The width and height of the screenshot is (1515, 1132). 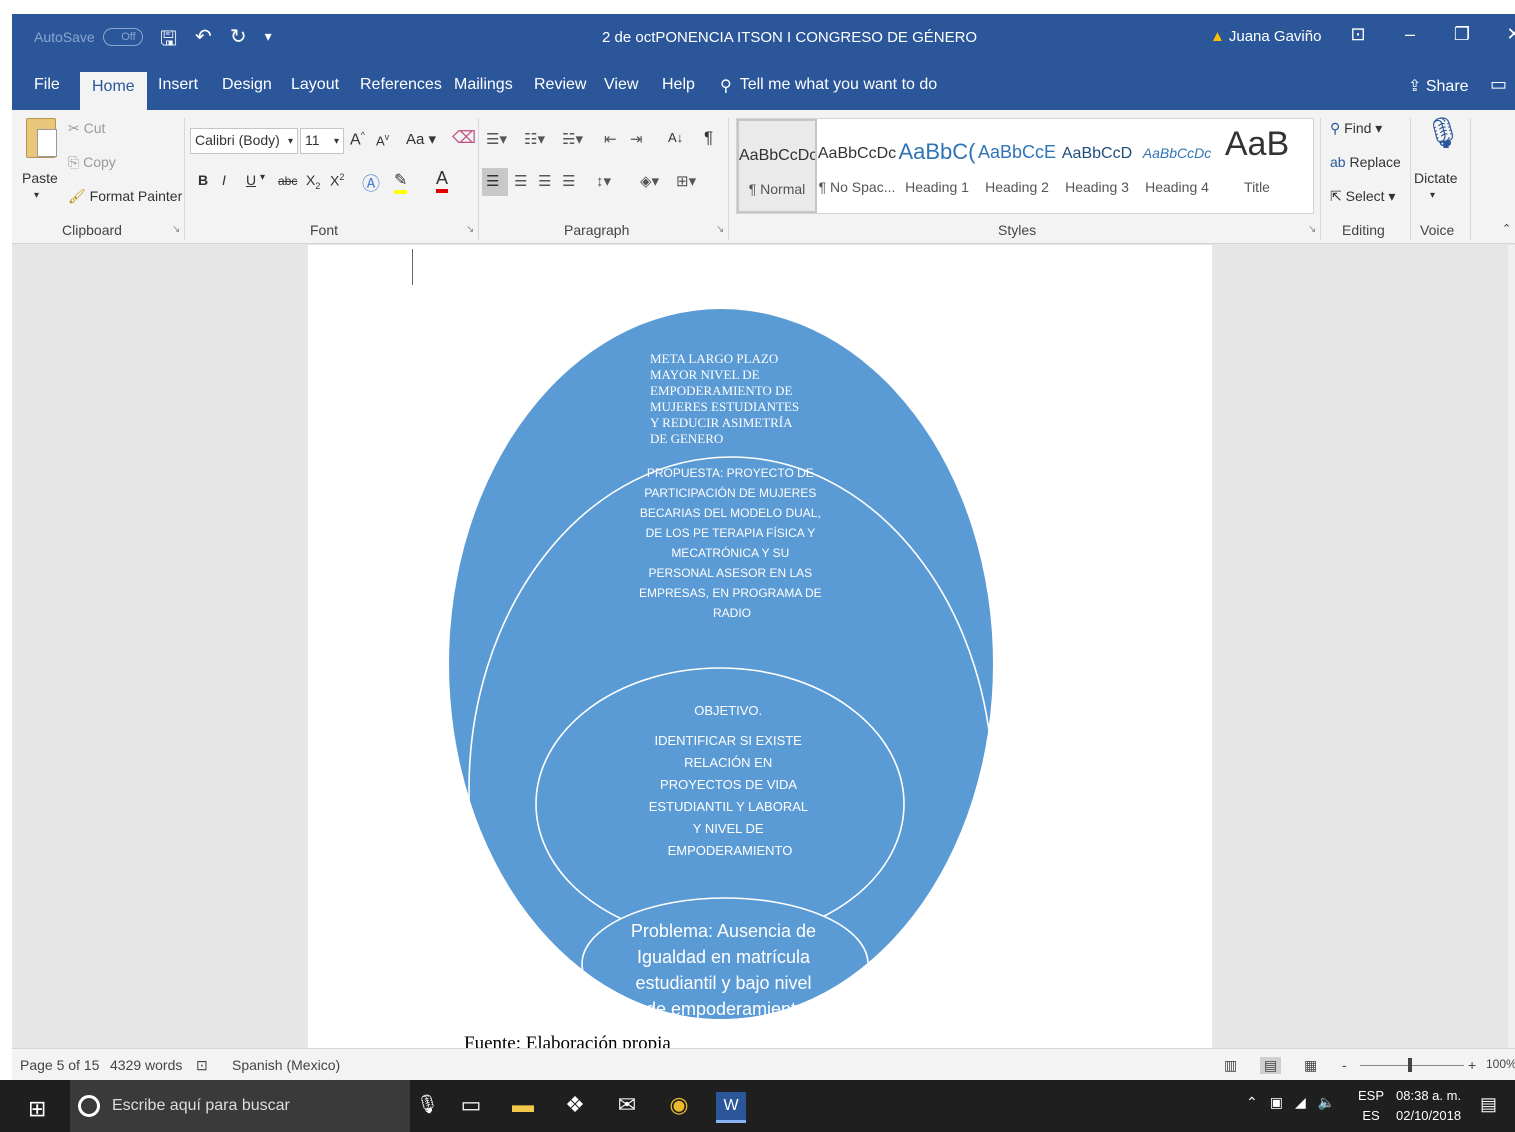 What do you see at coordinates (322, 141) in the screenshot?
I see `font-size-combo: 11 ▾` at bounding box center [322, 141].